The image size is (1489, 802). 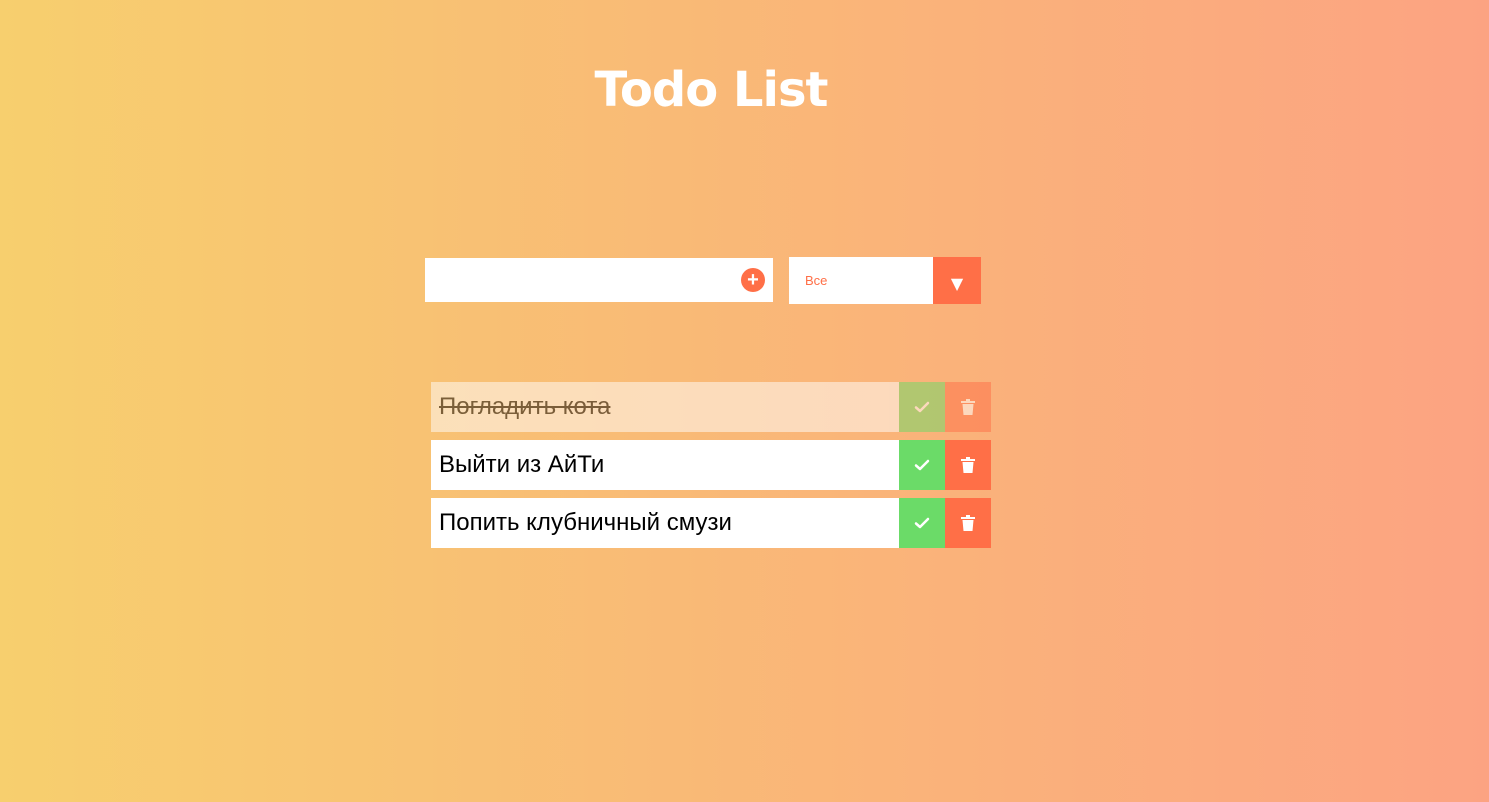 What do you see at coordinates (711, 90) in the screenshot?
I see `page-title: Todo List` at bounding box center [711, 90].